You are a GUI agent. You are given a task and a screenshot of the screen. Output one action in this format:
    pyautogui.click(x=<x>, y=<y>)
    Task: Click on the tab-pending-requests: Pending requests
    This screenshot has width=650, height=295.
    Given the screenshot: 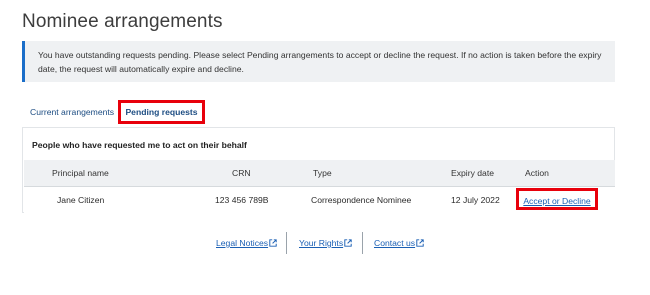 What is the action you would take?
    pyautogui.click(x=161, y=112)
    